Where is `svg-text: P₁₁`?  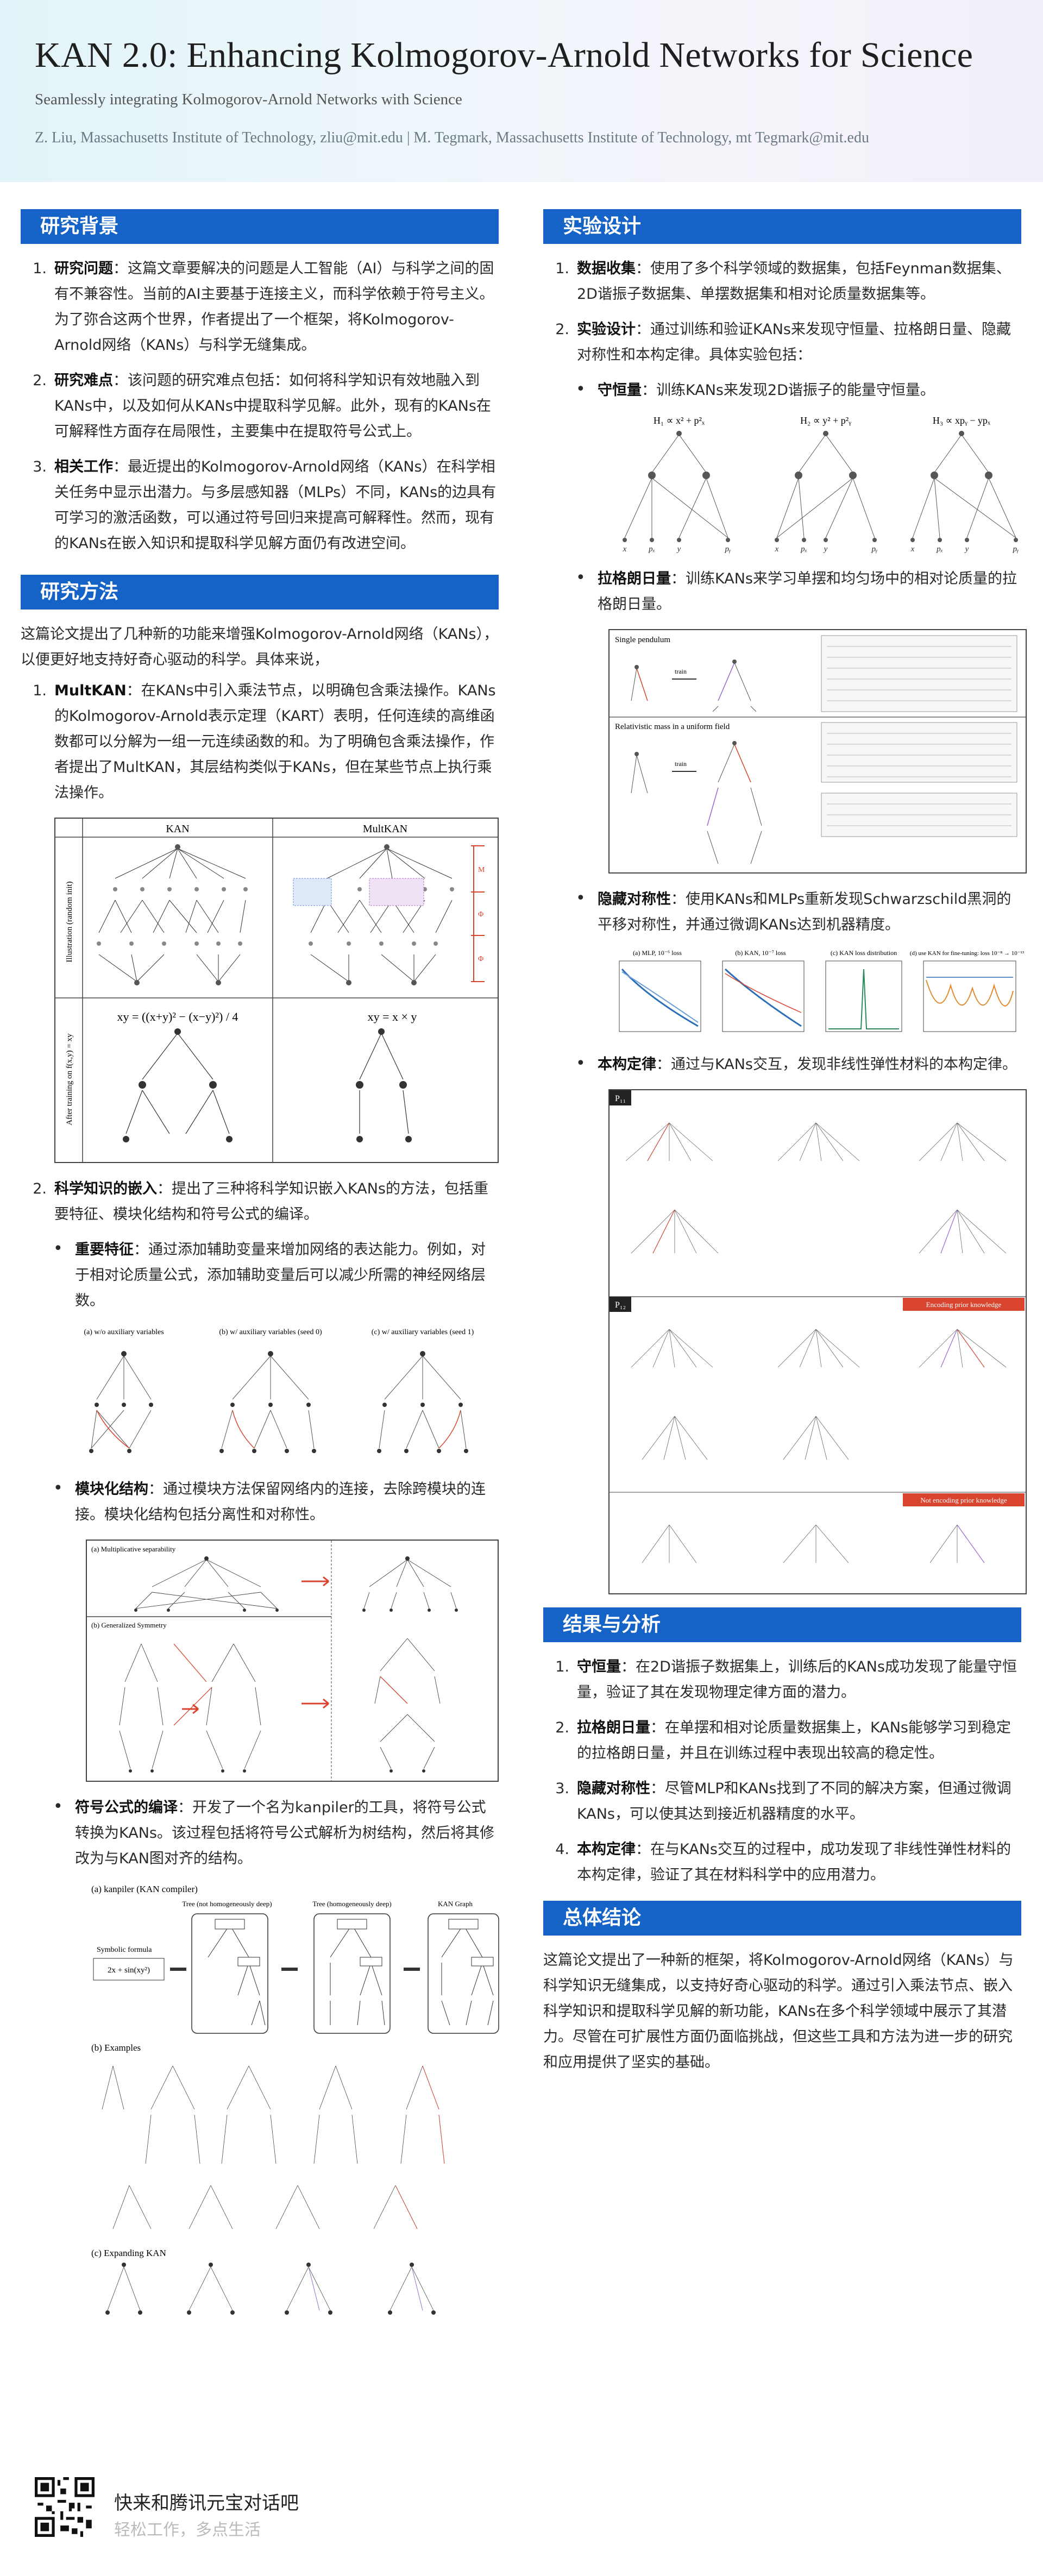 svg-text: P₁₁ is located at coordinates (621, 1098).